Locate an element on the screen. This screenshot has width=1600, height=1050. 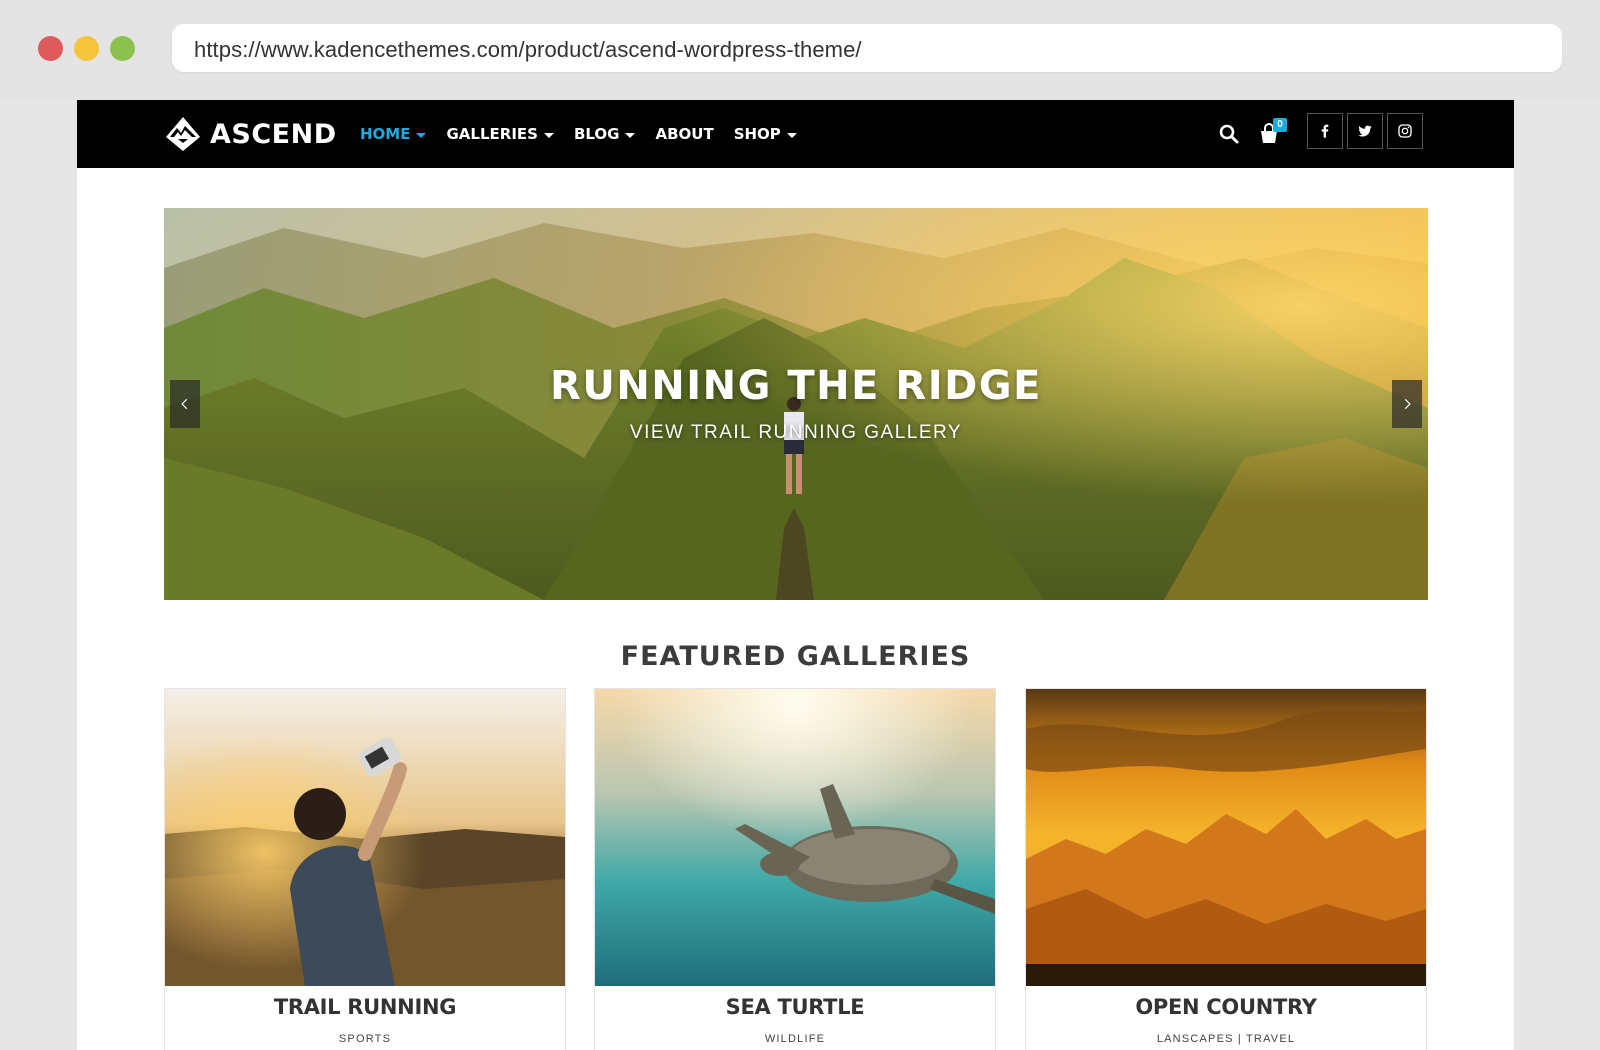
slider-prev-button is located at coordinates (185, 404).